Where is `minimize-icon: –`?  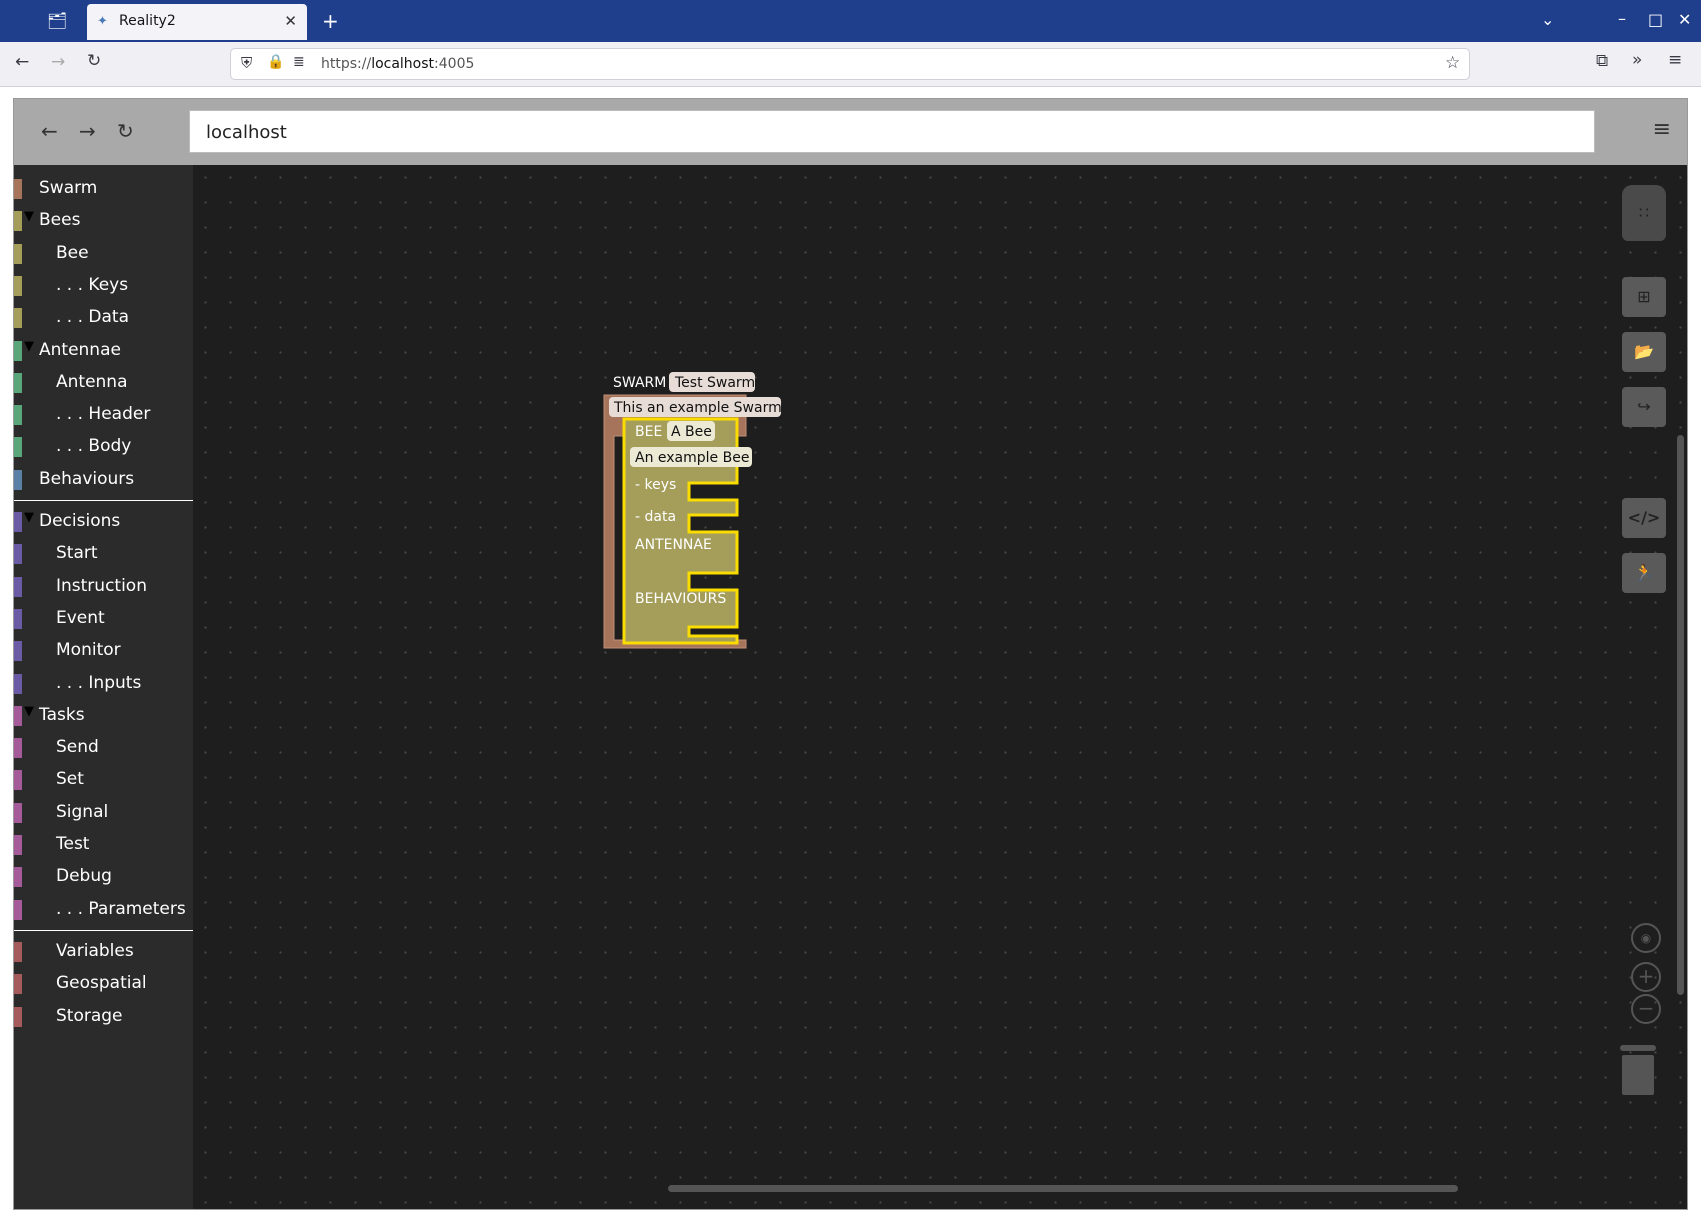 minimize-icon: – is located at coordinates (1622, 18).